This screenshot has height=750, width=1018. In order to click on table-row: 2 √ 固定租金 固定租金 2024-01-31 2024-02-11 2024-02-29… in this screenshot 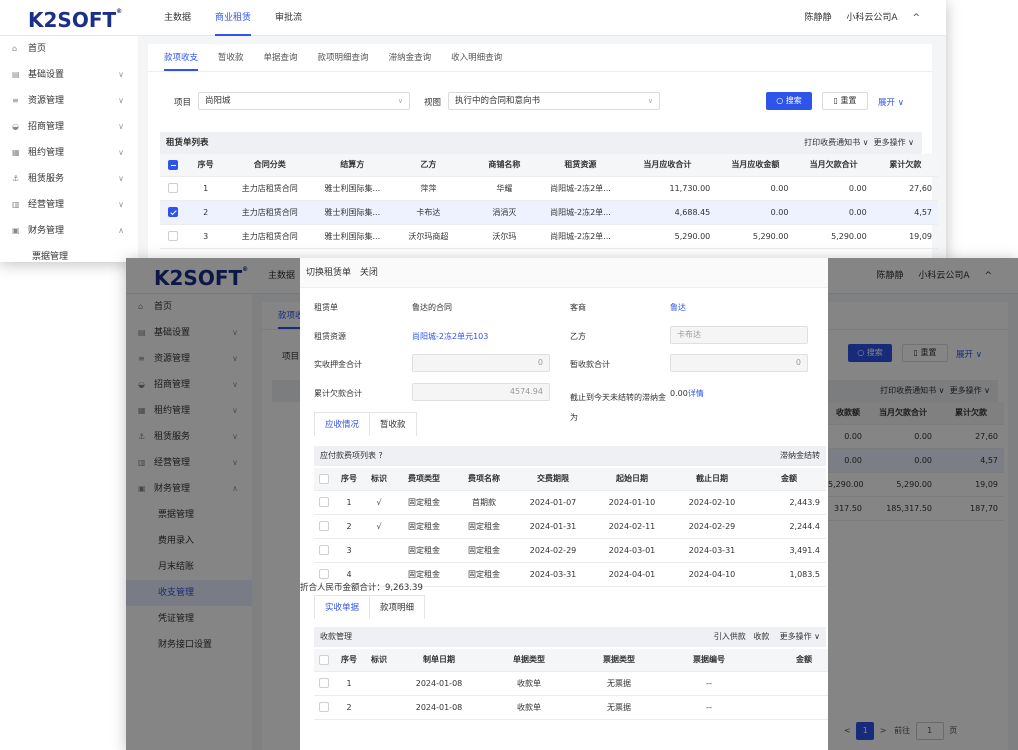, I will do `click(570, 526)`.